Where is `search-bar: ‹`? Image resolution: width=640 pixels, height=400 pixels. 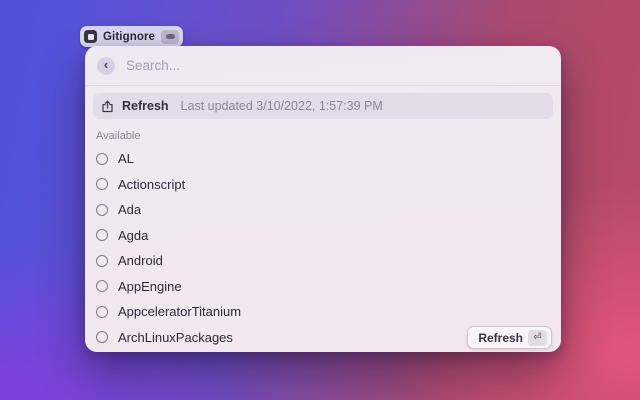 search-bar: ‹ is located at coordinates (323, 66).